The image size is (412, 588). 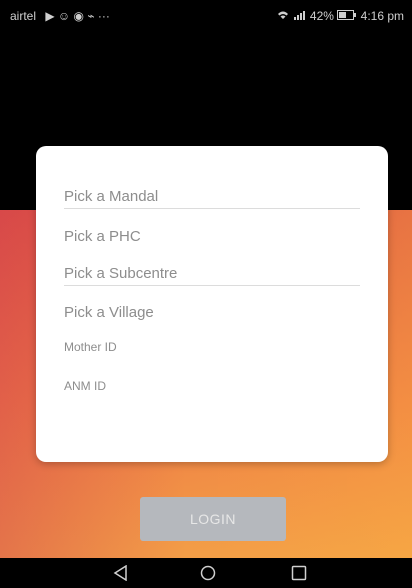 I want to click on login-button: LOGIN, so click(x=213, y=519).